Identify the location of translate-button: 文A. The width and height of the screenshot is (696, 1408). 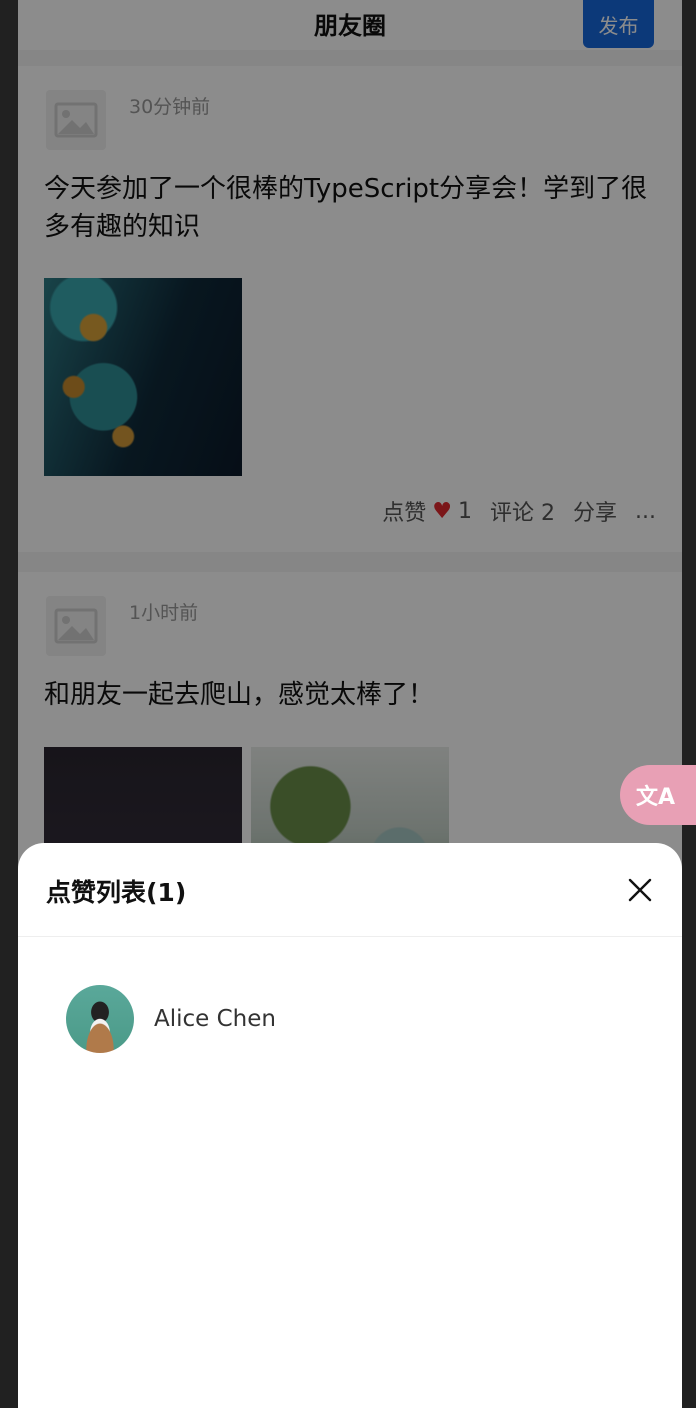
(658, 795).